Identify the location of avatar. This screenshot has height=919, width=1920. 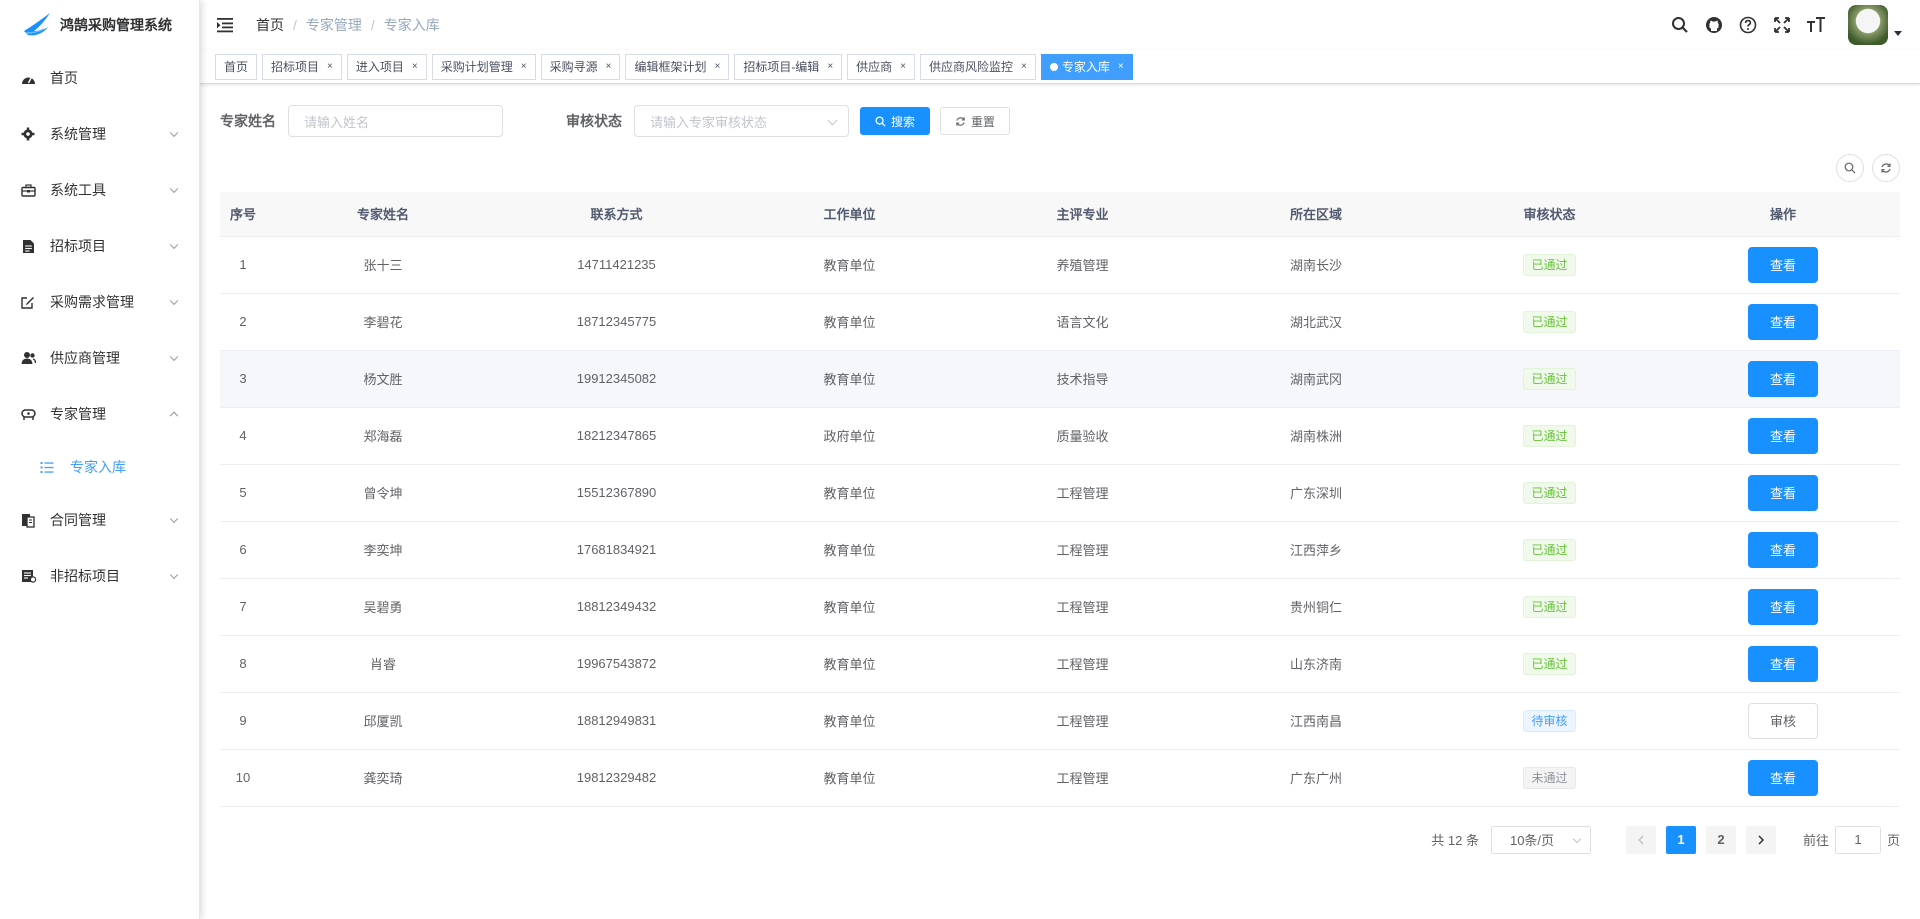
(1868, 25).